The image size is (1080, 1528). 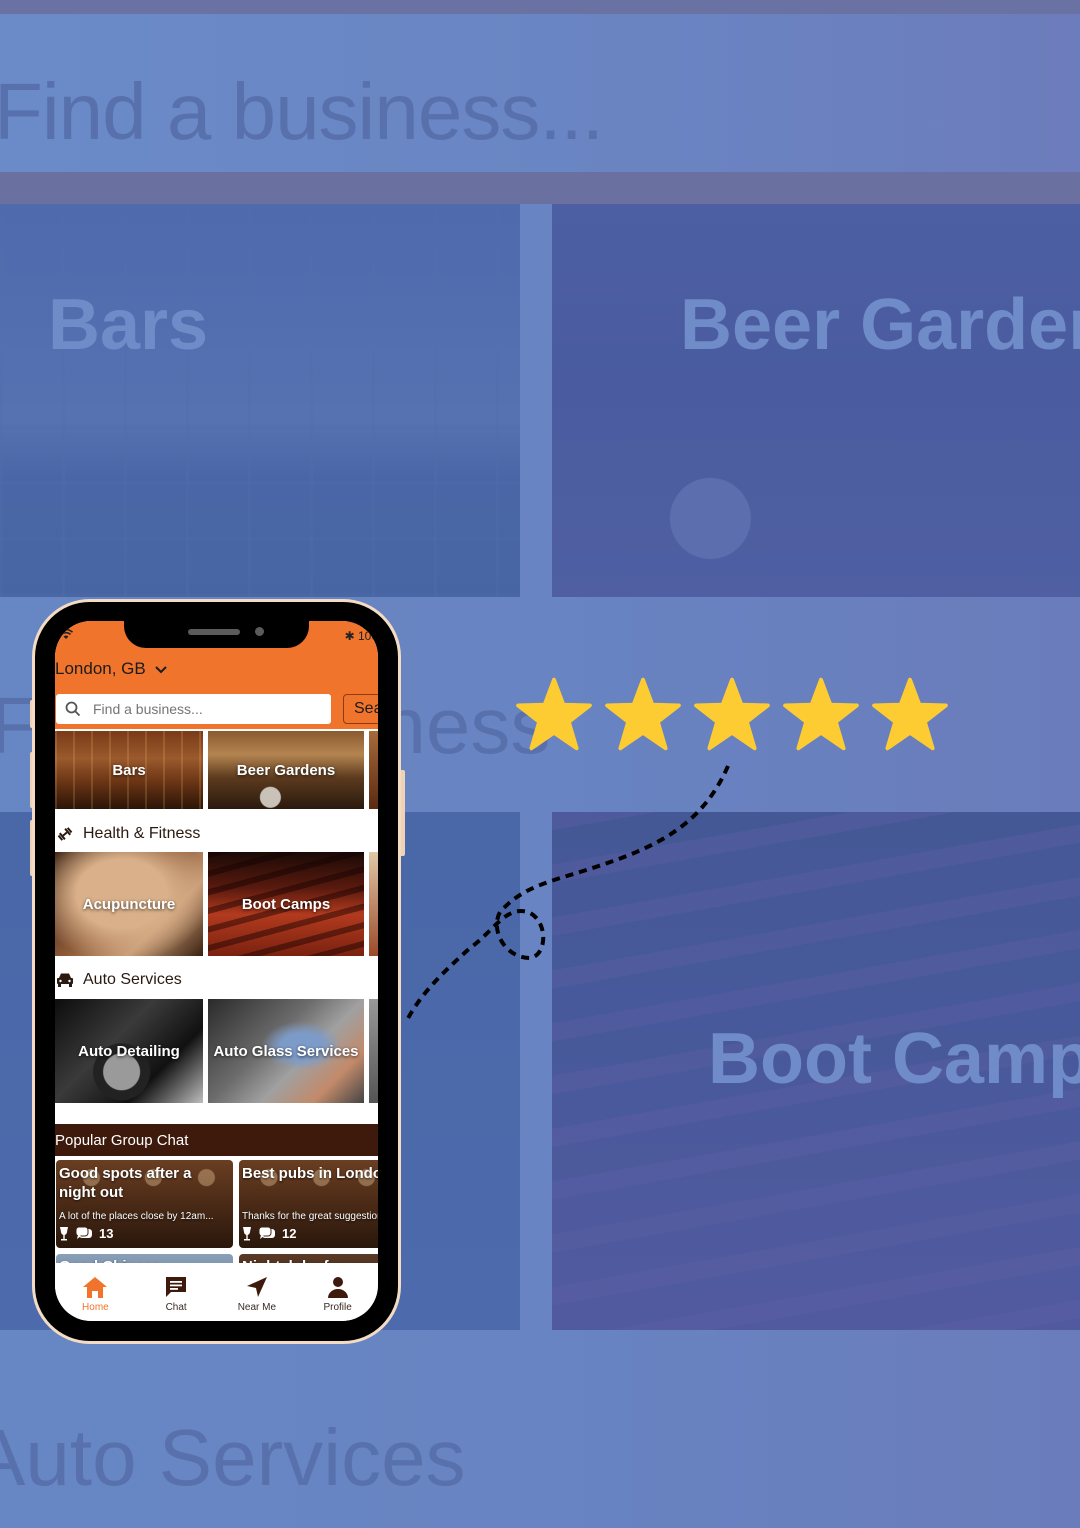 What do you see at coordinates (73, 709) in the screenshot?
I see `search-icon` at bounding box center [73, 709].